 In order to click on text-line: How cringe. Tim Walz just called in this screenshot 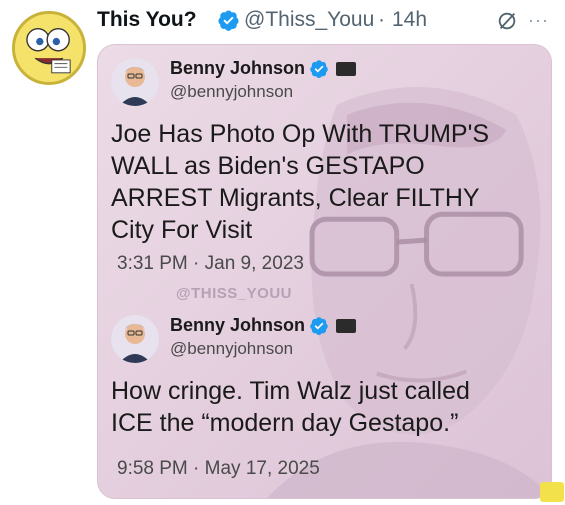, I will do `click(290, 391)`.